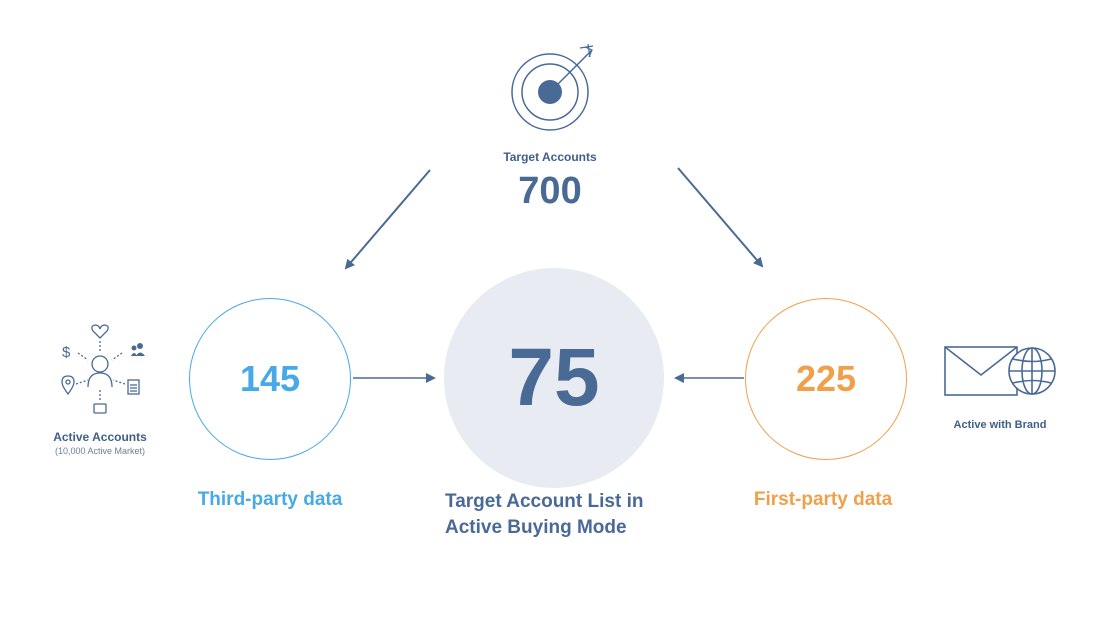 This screenshot has width=1102, height=618. I want to click on target-list-value: 75, so click(554, 377).